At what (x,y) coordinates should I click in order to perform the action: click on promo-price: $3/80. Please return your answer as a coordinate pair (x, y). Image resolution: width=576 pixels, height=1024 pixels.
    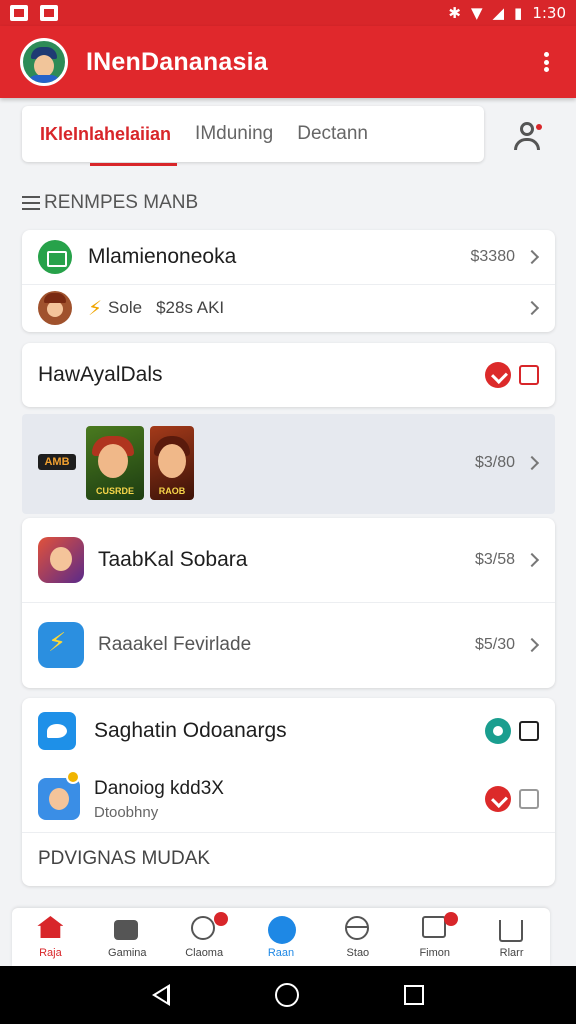
    Looking at the image, I should click on (494, 462).